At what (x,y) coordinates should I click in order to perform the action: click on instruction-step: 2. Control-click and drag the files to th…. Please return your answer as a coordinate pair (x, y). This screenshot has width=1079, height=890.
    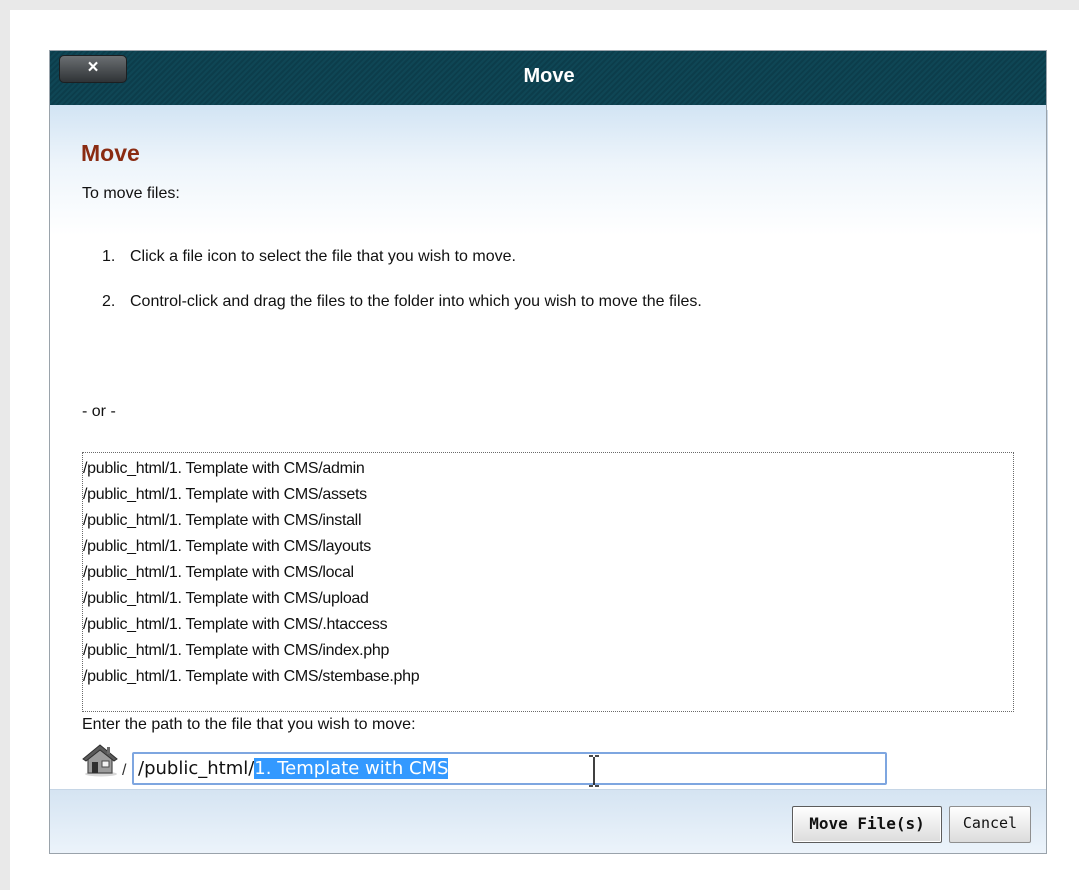
    Looking at the image, I should click on (402, 312).